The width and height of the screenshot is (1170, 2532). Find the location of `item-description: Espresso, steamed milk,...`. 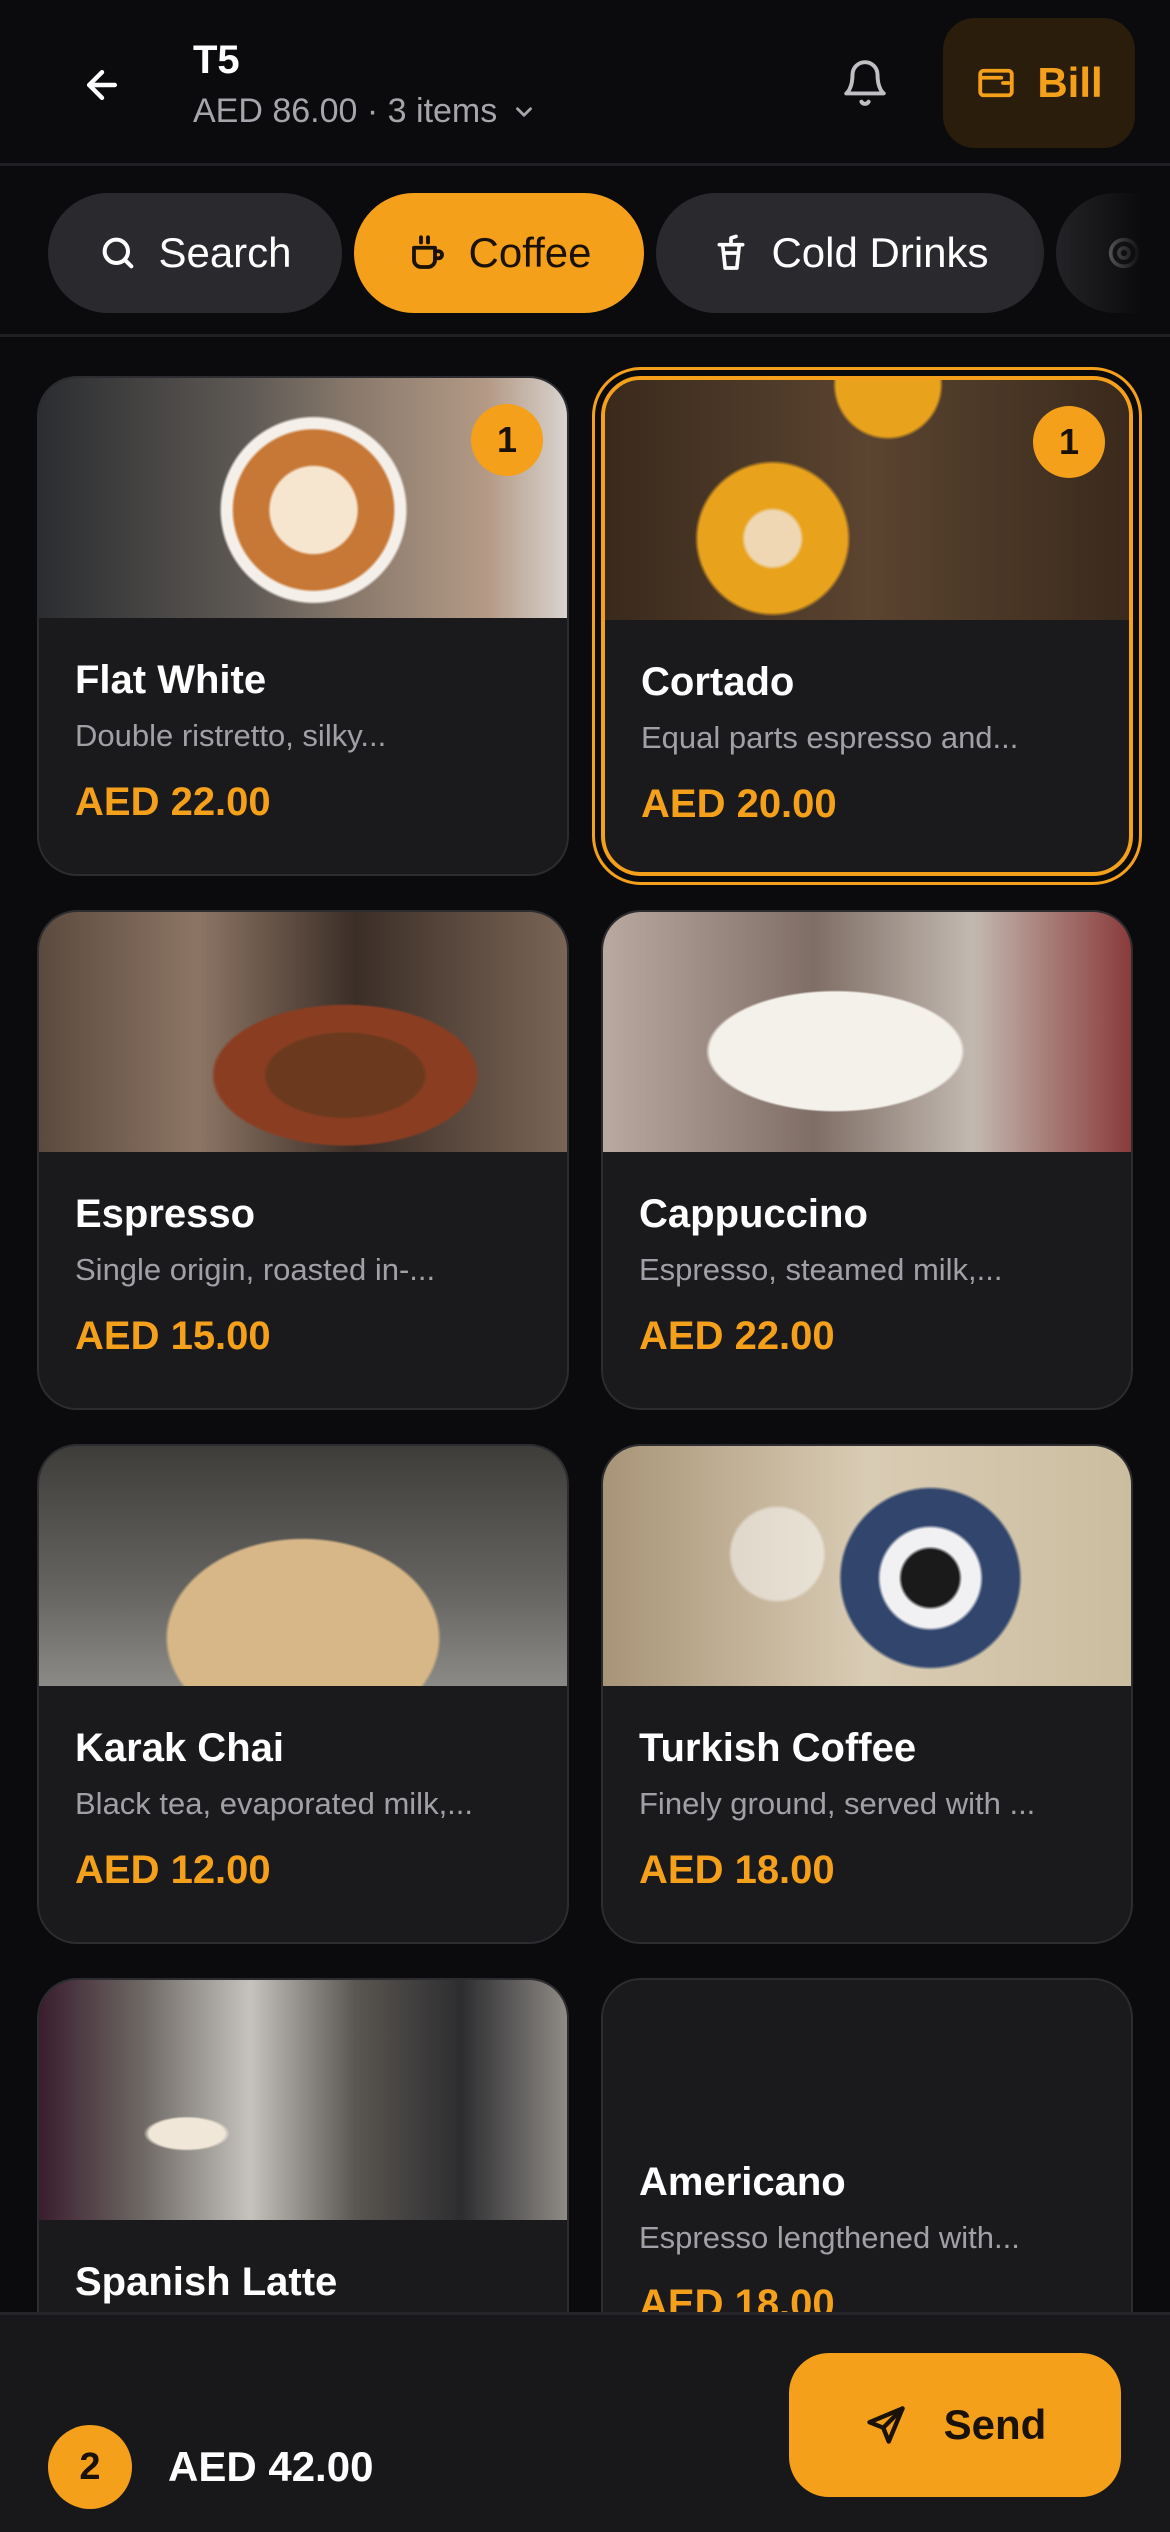

item-description: Espresso, steamed milk,... is located at coordinates (821, 1269).